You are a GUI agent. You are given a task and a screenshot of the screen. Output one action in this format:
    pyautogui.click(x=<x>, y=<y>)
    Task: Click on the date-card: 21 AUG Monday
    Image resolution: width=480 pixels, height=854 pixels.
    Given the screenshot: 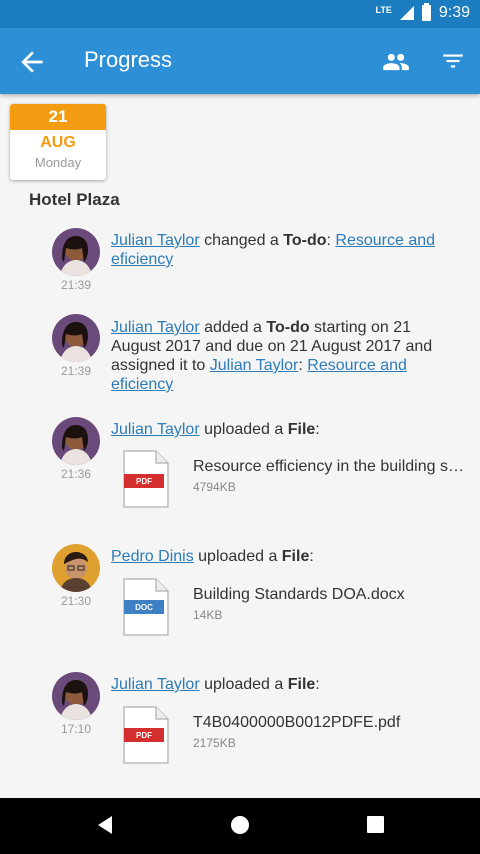 What is the action you would take?
    pyautogui.click(x=58, y=142)
    